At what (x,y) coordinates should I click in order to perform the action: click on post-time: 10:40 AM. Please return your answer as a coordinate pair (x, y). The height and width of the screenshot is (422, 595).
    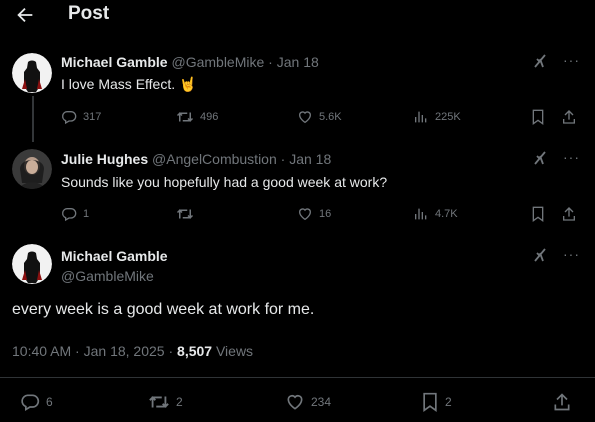
    Looking at the image, I should click on (41, 351).